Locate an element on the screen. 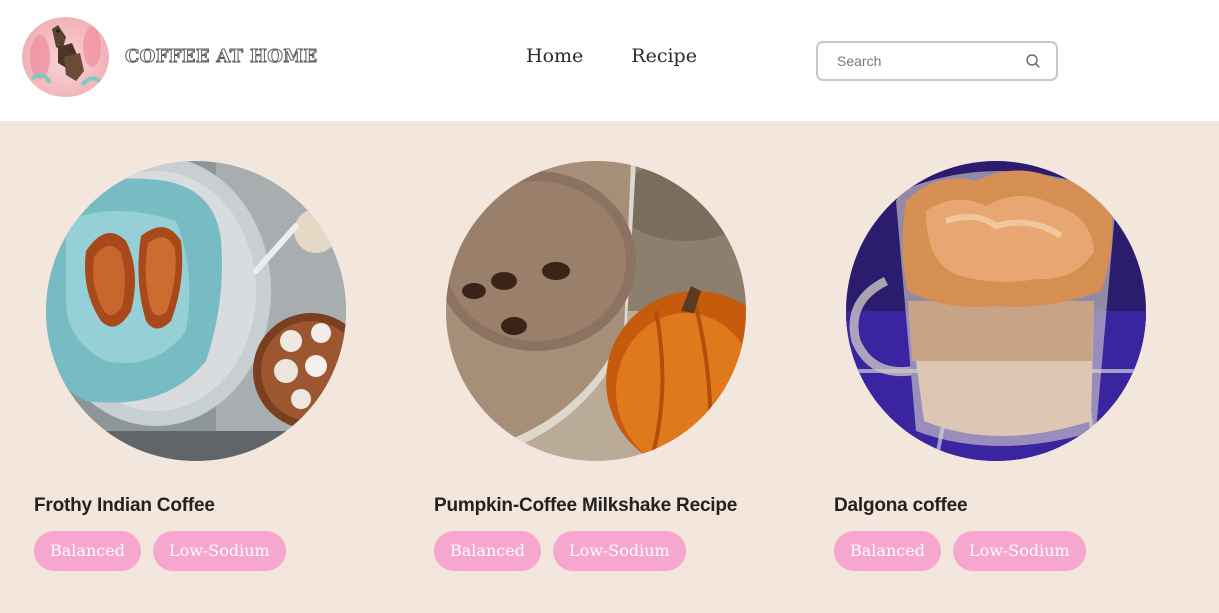 This screenshot has height=613, width=1219. brand-logo is located at coordinates (65, 57).